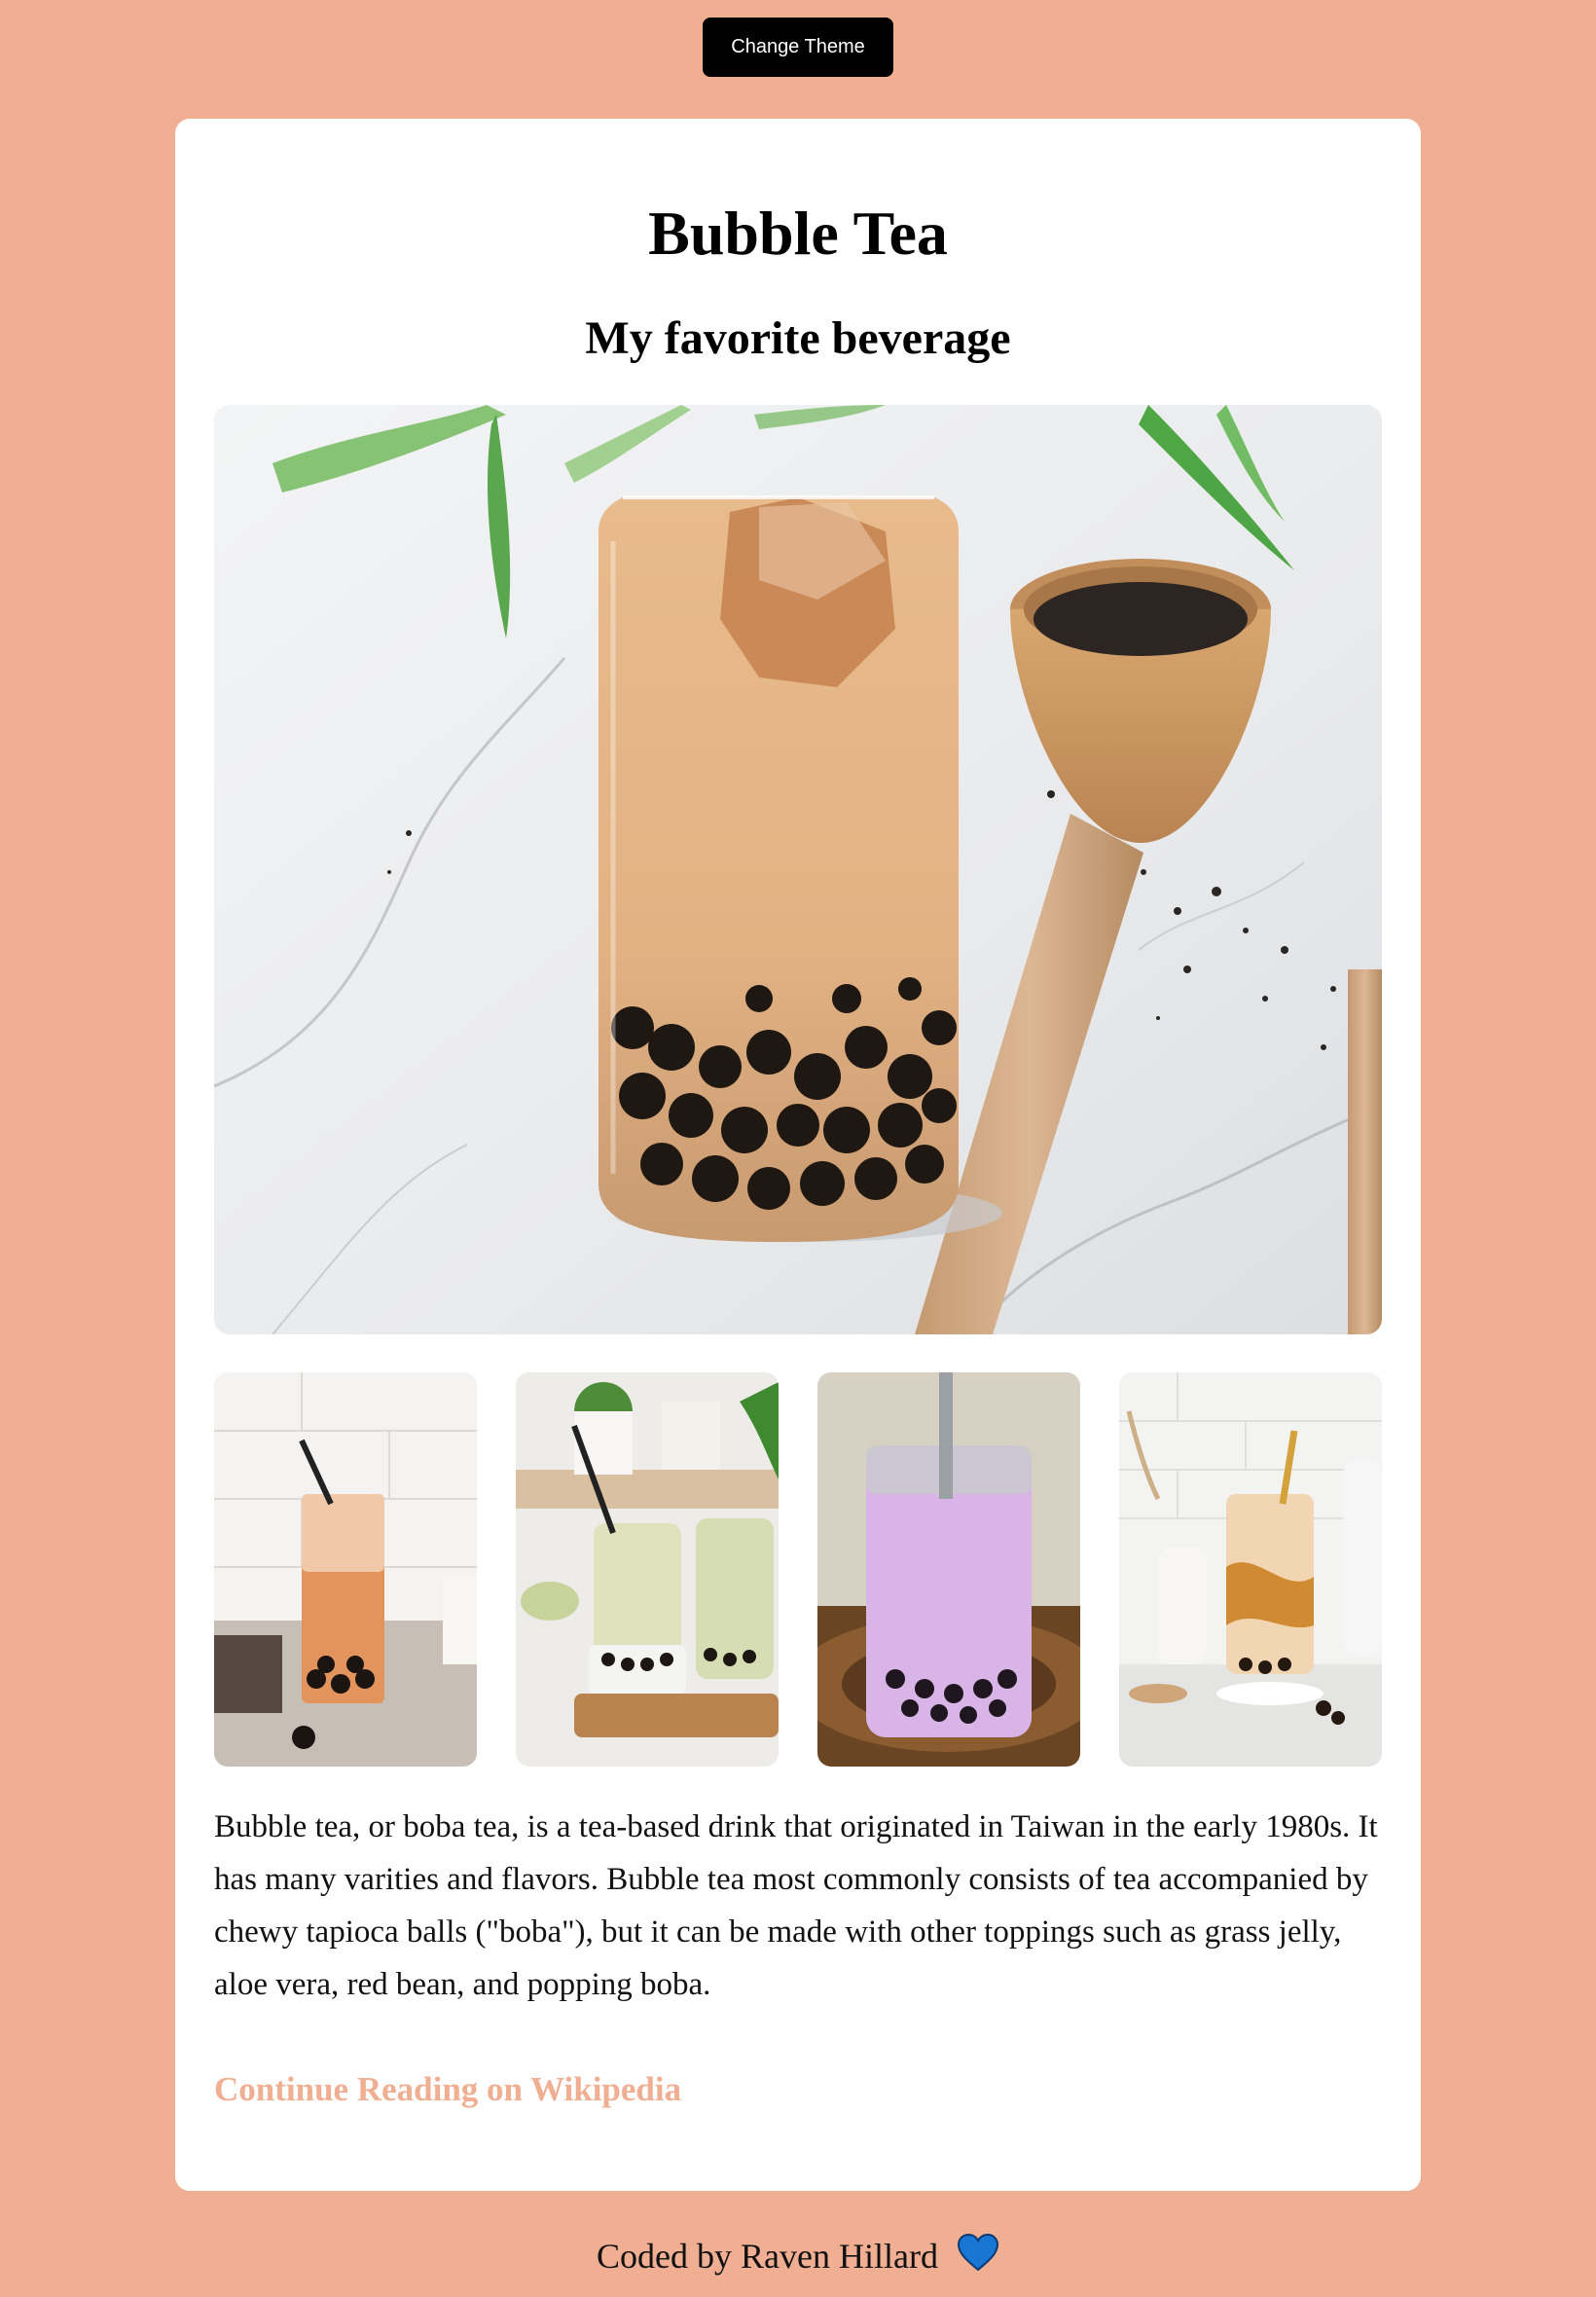 The height and width of the screenshot is (2297, 1596). I want to click on blue-heart-icon, so click(978, 2260).